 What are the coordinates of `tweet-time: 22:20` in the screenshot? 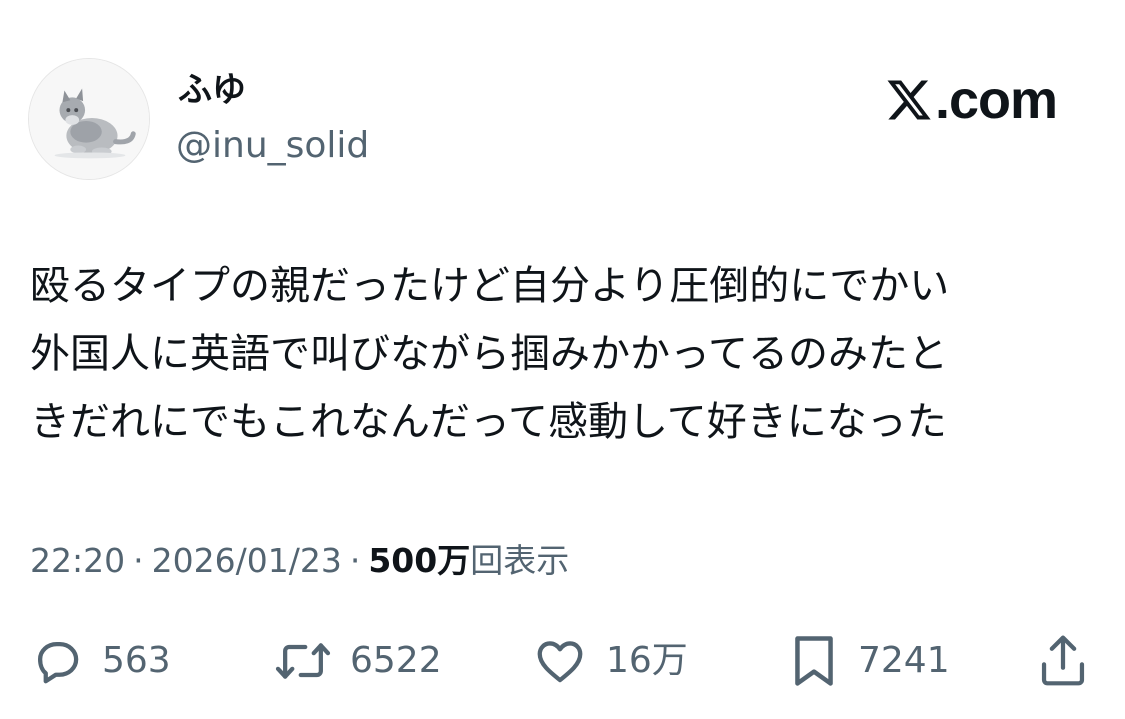 It's located at (77, 560).